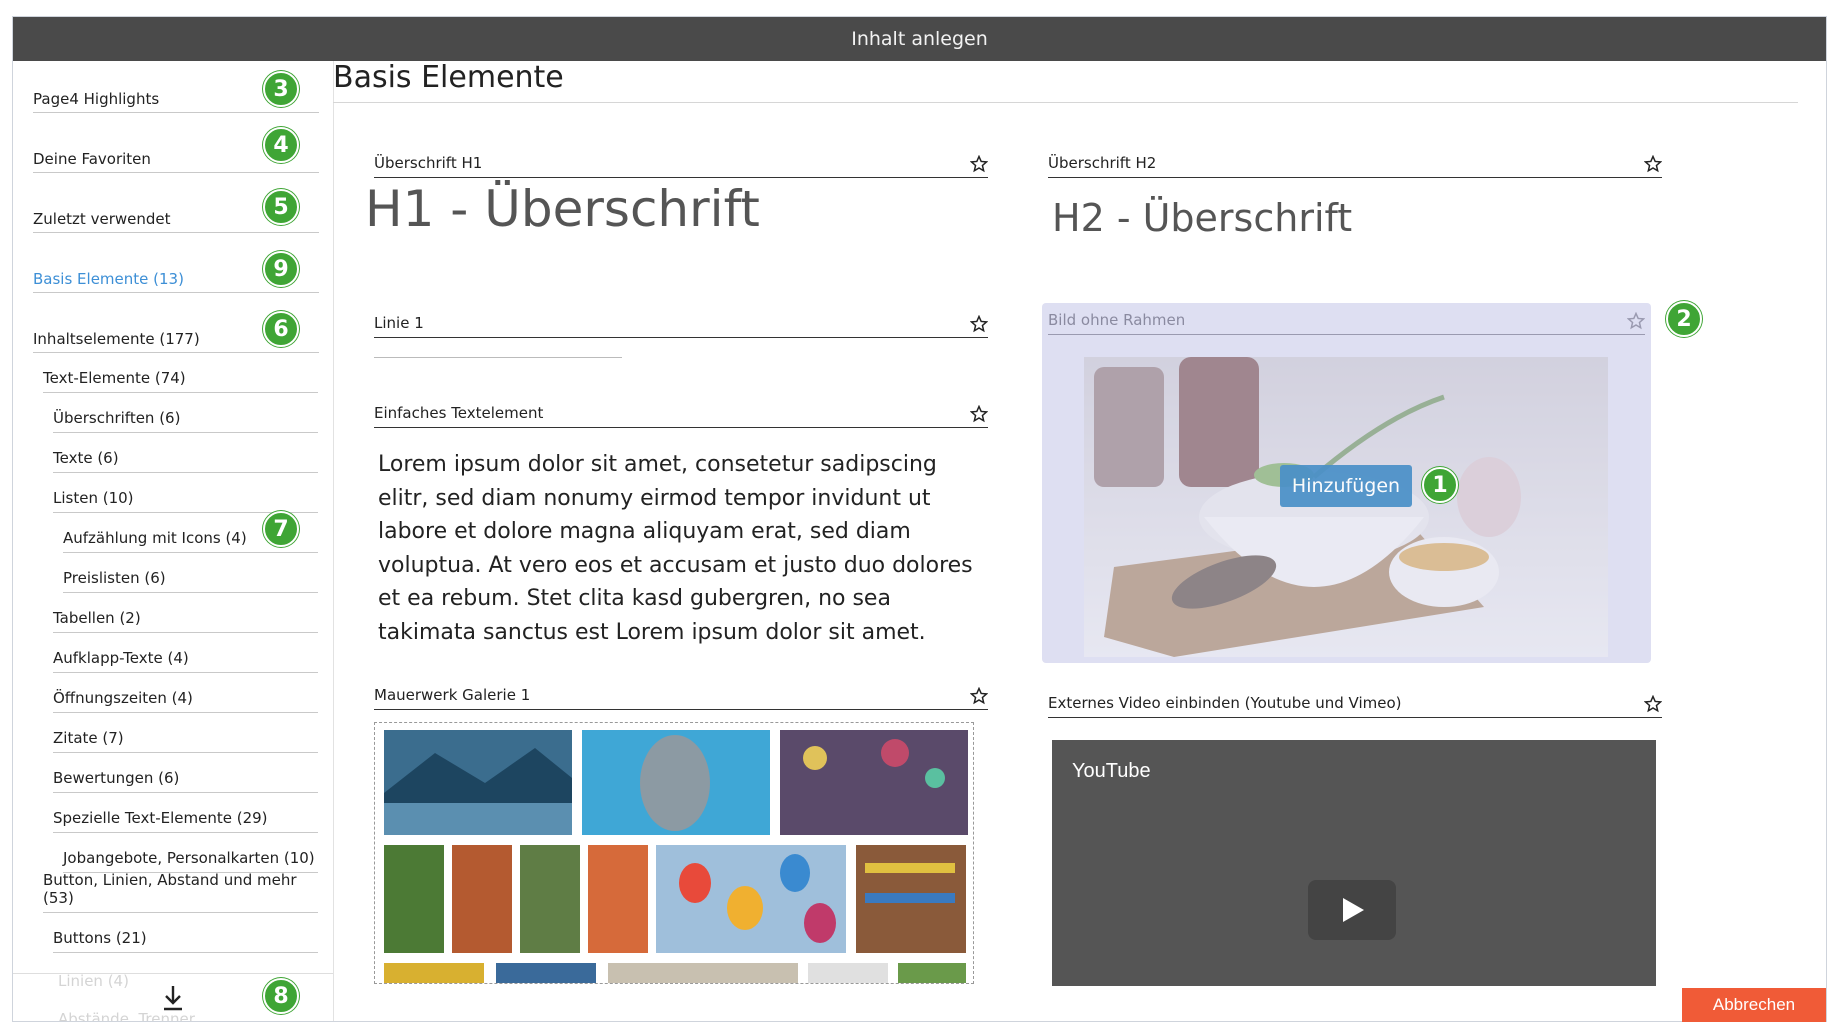  What do you see at coordinates (114, 378) in the screenshot?
I see `sidebar-item-label: Text-Elemente (74)` at bounding box center [114, 378].